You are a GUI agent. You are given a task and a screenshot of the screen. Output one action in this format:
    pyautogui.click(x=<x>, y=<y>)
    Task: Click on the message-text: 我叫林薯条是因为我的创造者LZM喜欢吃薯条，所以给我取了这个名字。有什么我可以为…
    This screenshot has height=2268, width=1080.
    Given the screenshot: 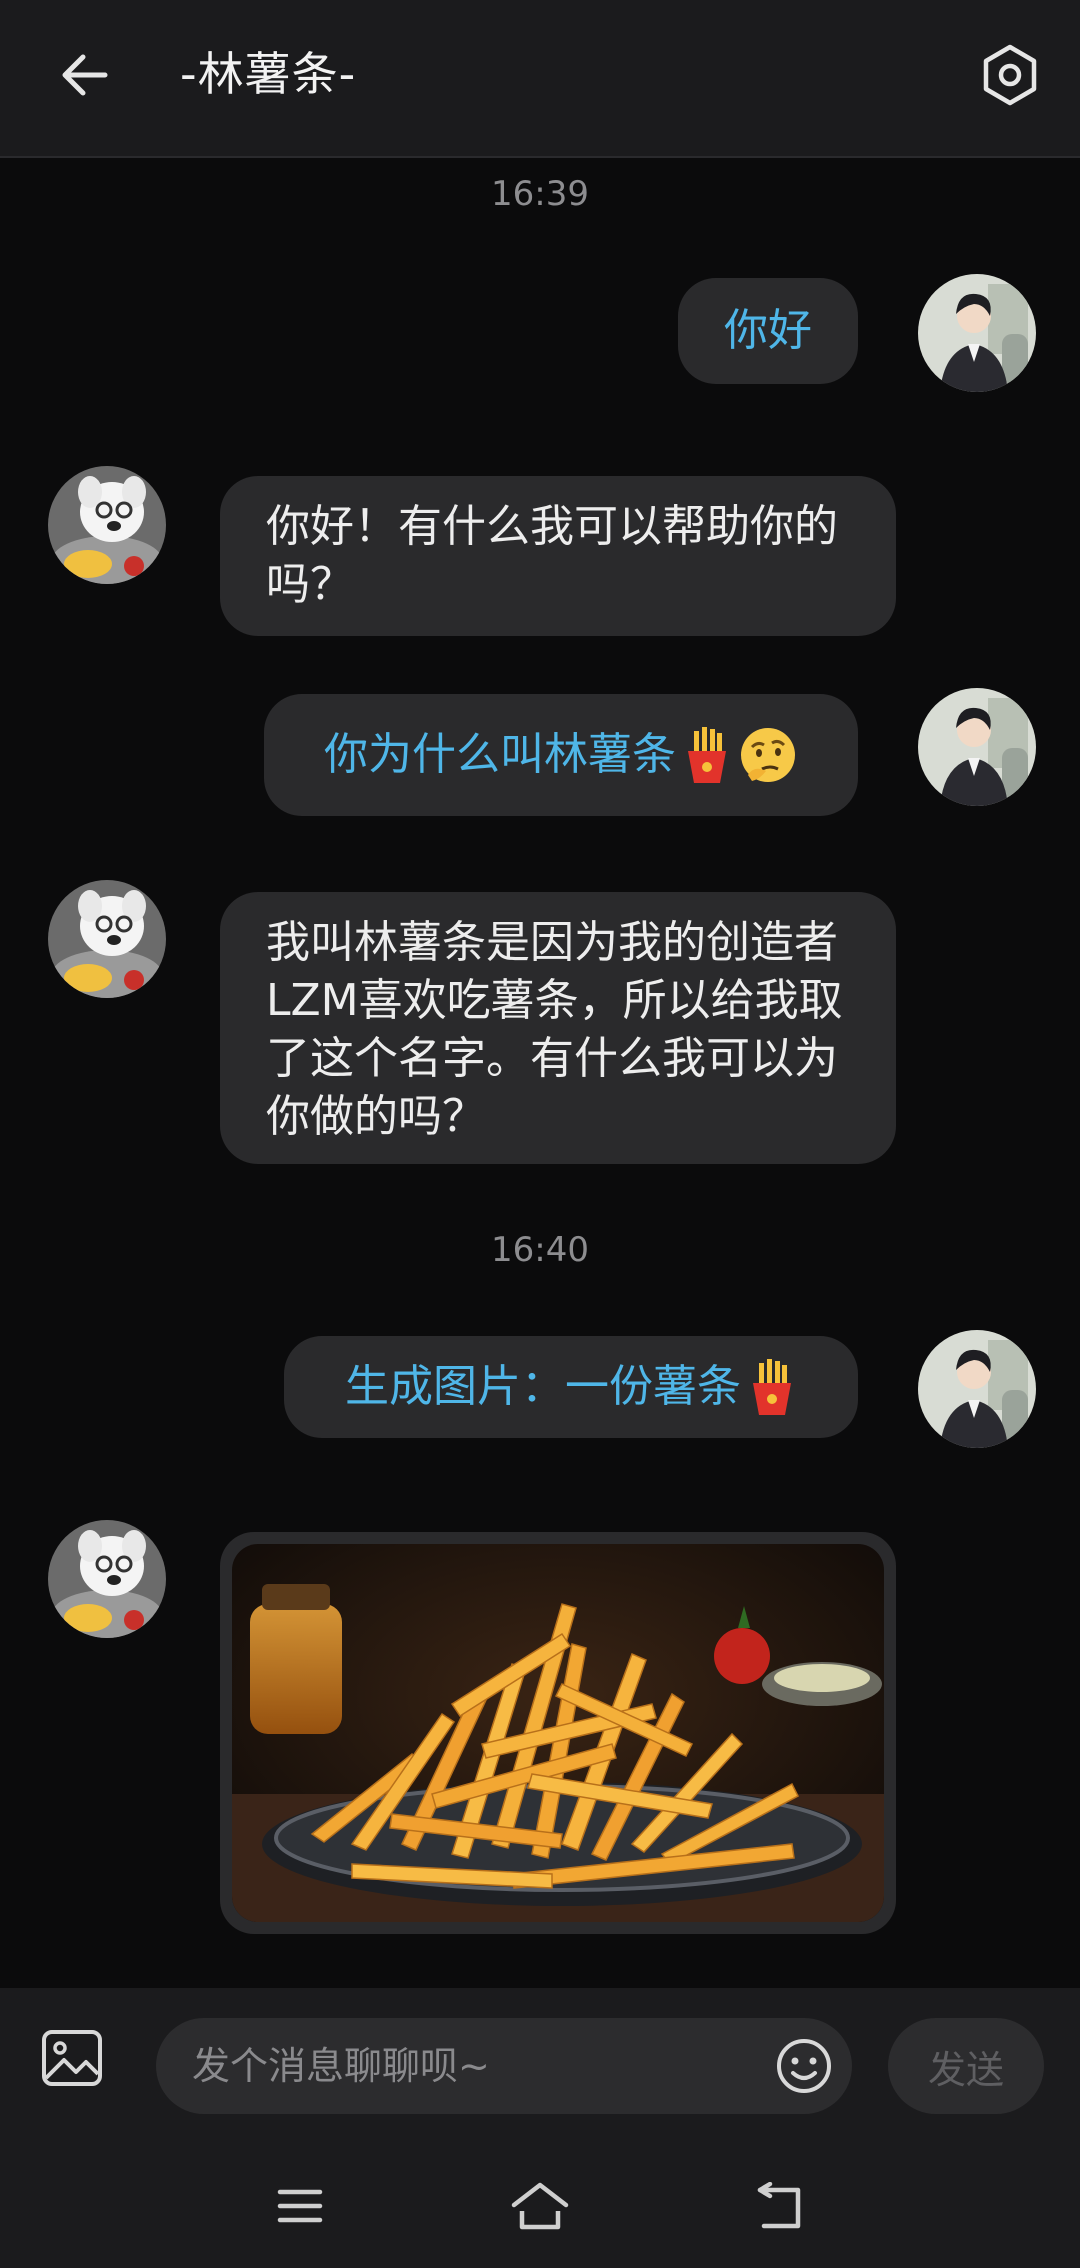 What is the action you would take?
    pyautogui.click(x=554, y=1029)
    